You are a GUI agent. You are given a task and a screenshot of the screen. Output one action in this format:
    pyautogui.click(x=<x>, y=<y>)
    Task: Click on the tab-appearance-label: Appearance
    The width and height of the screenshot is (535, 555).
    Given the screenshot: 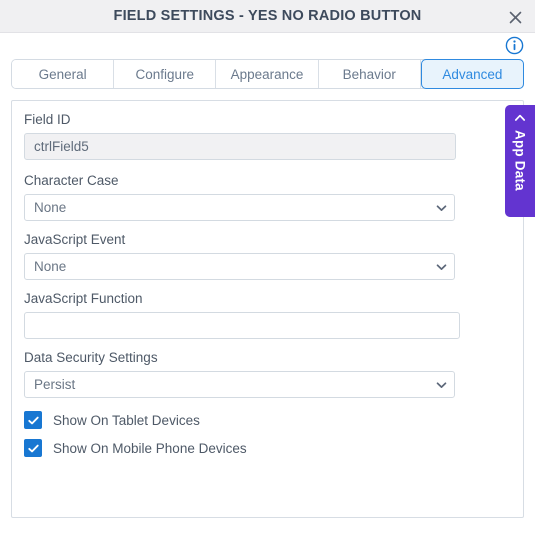 What is the action you would take?
    pyautogui.click(x=267, y=74)
    